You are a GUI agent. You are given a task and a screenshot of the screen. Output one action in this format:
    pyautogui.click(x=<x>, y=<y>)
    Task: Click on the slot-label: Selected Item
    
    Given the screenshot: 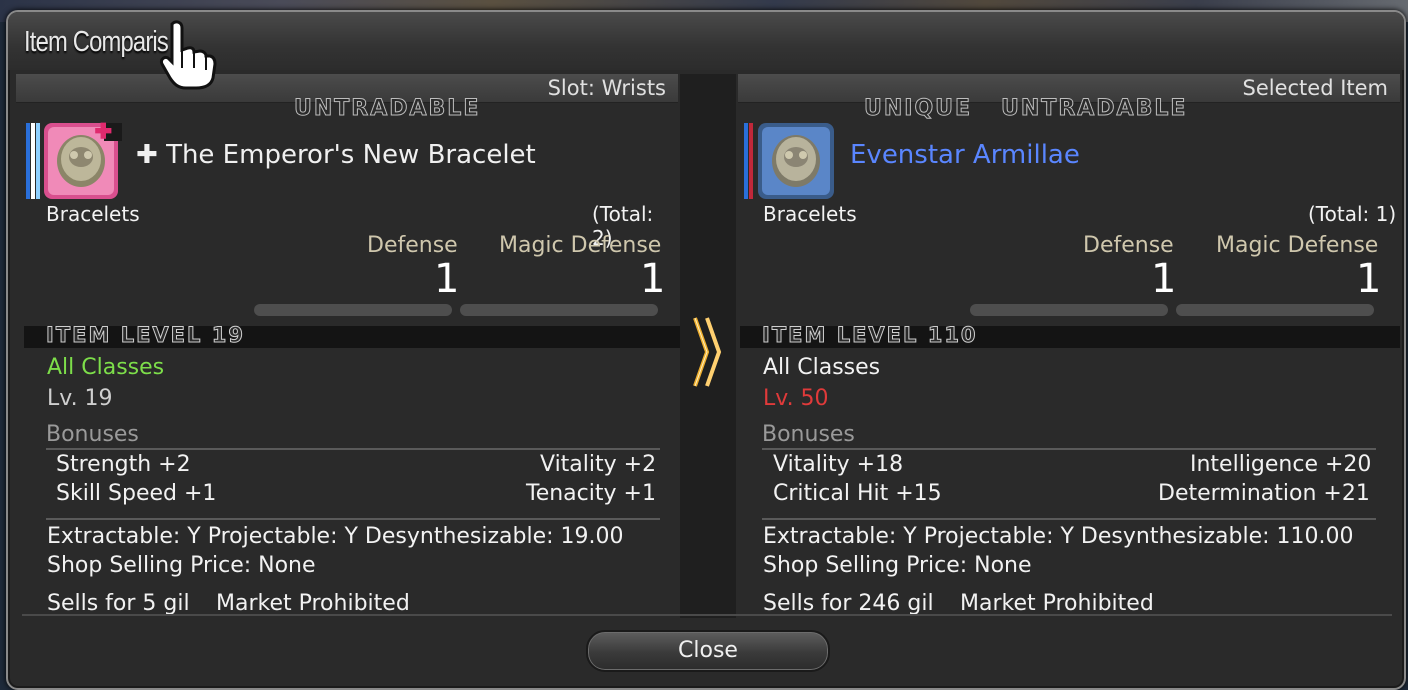 What is the action you would take?
    pyautogui.click(x=1315, y=88)
    